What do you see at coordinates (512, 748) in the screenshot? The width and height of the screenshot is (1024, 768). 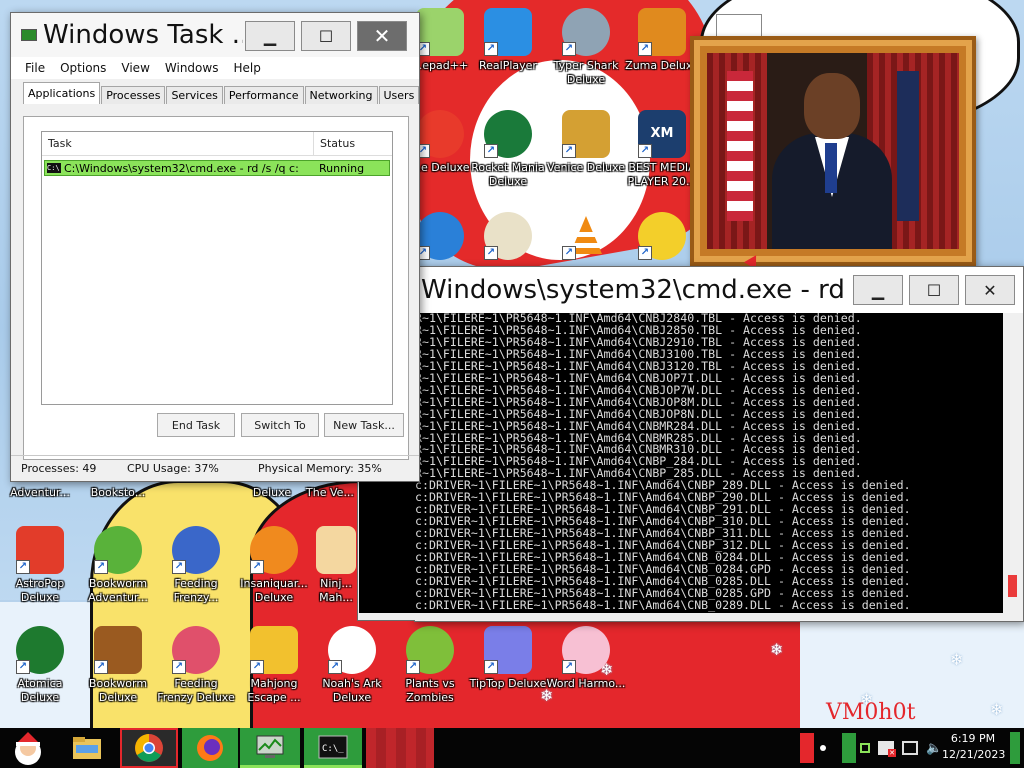 I see `taskbar: C:\_ ✕ 🔈 6:19 PM 12/21/2023` at bounding box center [512, 748].